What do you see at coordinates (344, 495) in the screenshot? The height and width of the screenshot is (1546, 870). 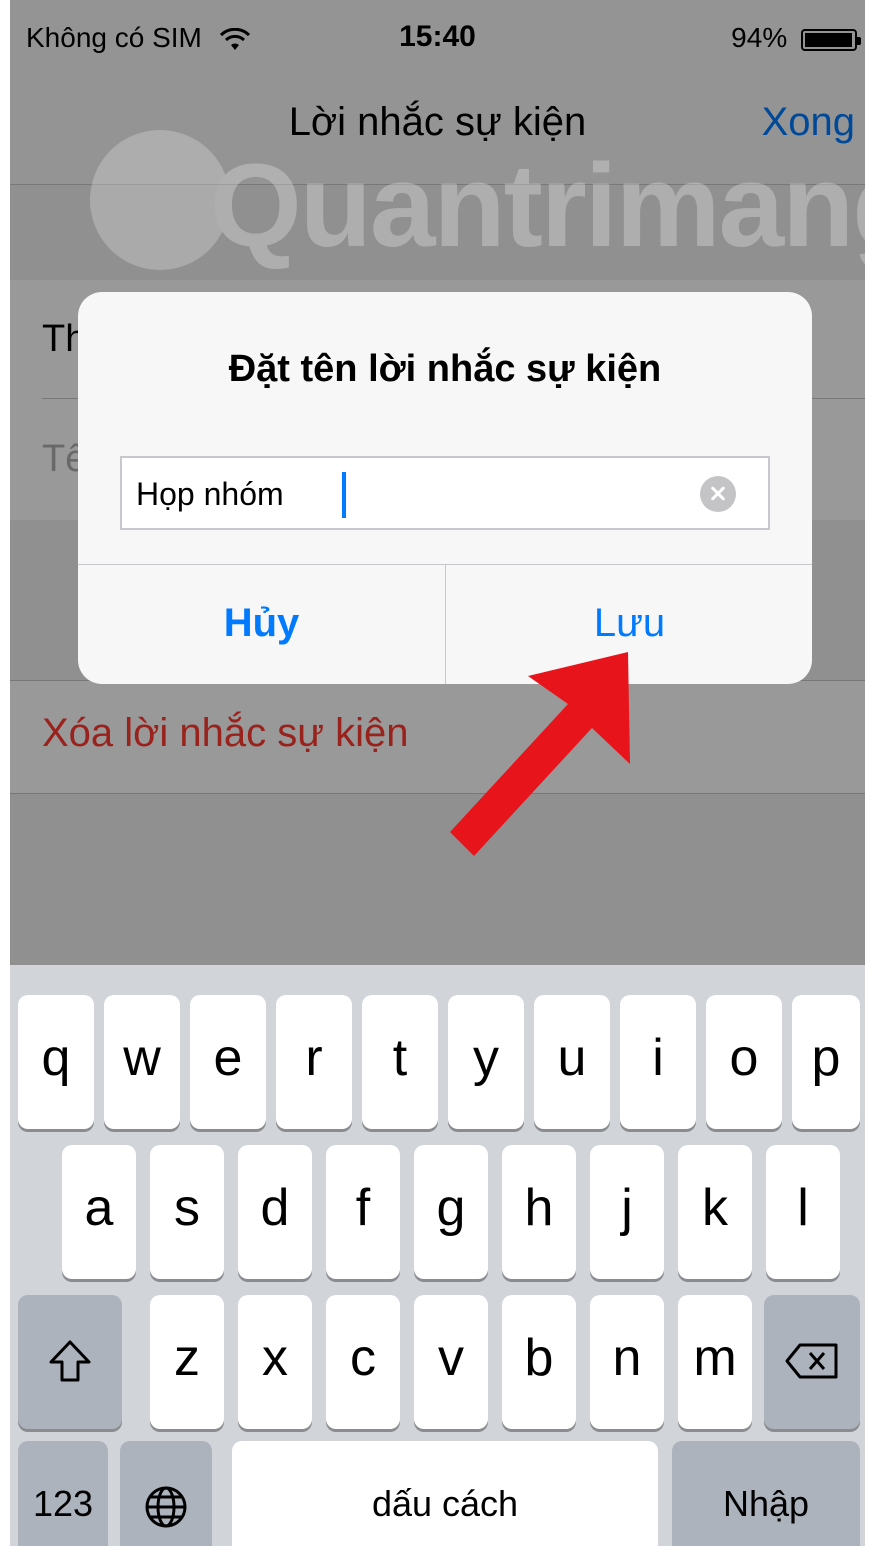 I see `text-cursor` at bounding box center [344, 495].